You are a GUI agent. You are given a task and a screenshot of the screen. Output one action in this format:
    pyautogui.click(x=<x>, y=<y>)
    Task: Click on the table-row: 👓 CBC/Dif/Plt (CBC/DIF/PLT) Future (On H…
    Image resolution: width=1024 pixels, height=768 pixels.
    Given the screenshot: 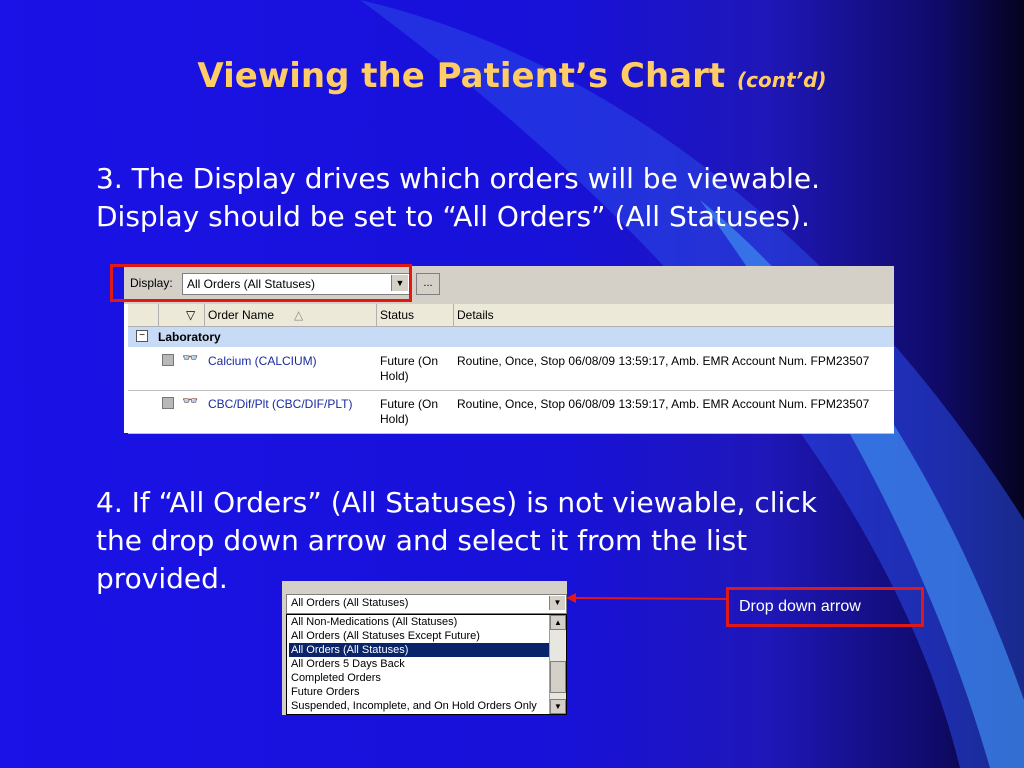 What is the action you would take?
    pyautogui.click(x=511, y=412)
    